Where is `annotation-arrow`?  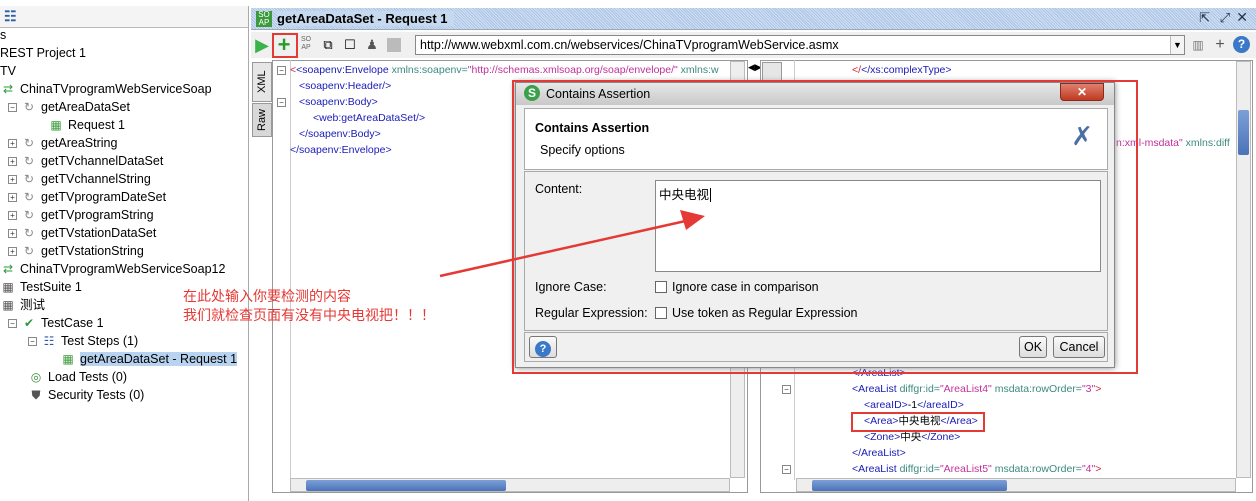 annotation-arrow is located at coordinates (572, 244).